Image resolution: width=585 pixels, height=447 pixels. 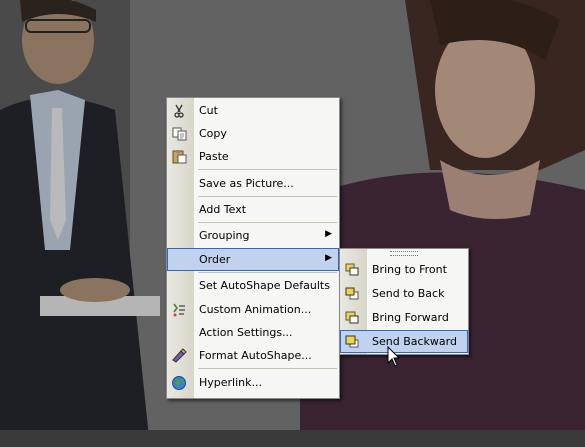 What do you see at coordinates (352, 269) in the screenshot?
I see `bring-to-front-icon` at bounding box center [352, 269].